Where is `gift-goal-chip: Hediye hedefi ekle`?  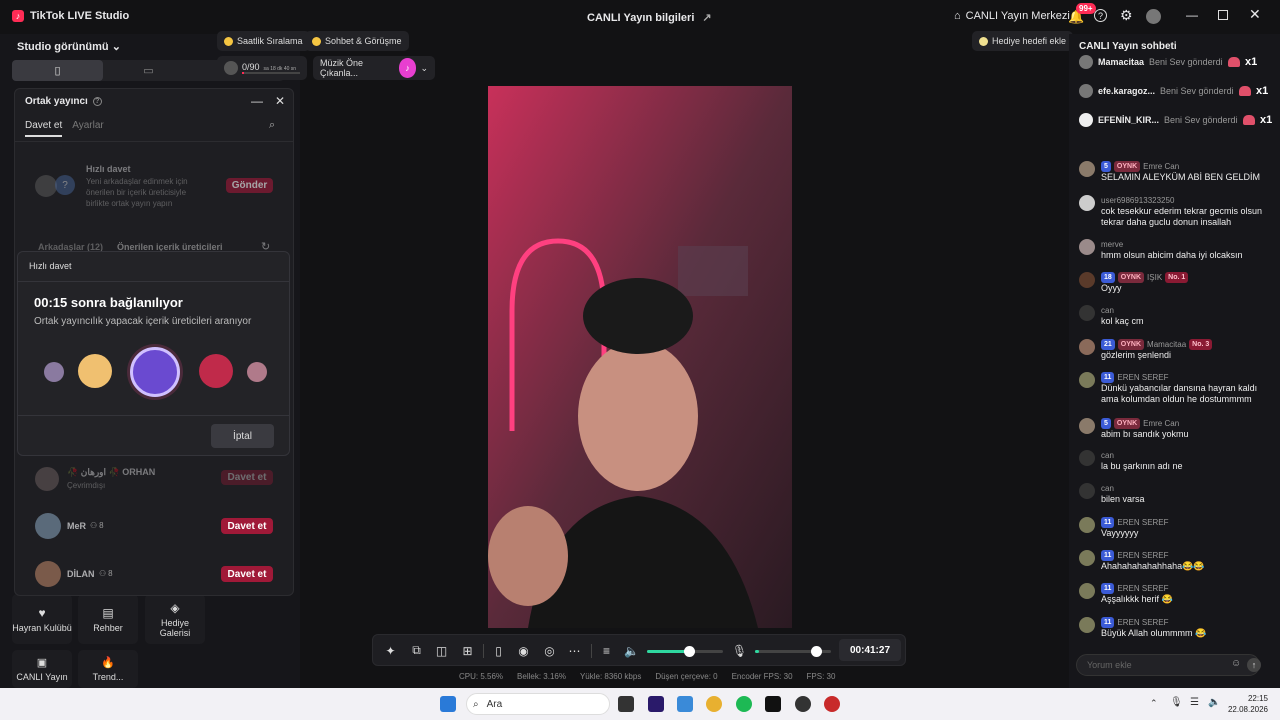 gift-goal-chip: Hediye hedefi ekle is located at coordinates (1023, 41).